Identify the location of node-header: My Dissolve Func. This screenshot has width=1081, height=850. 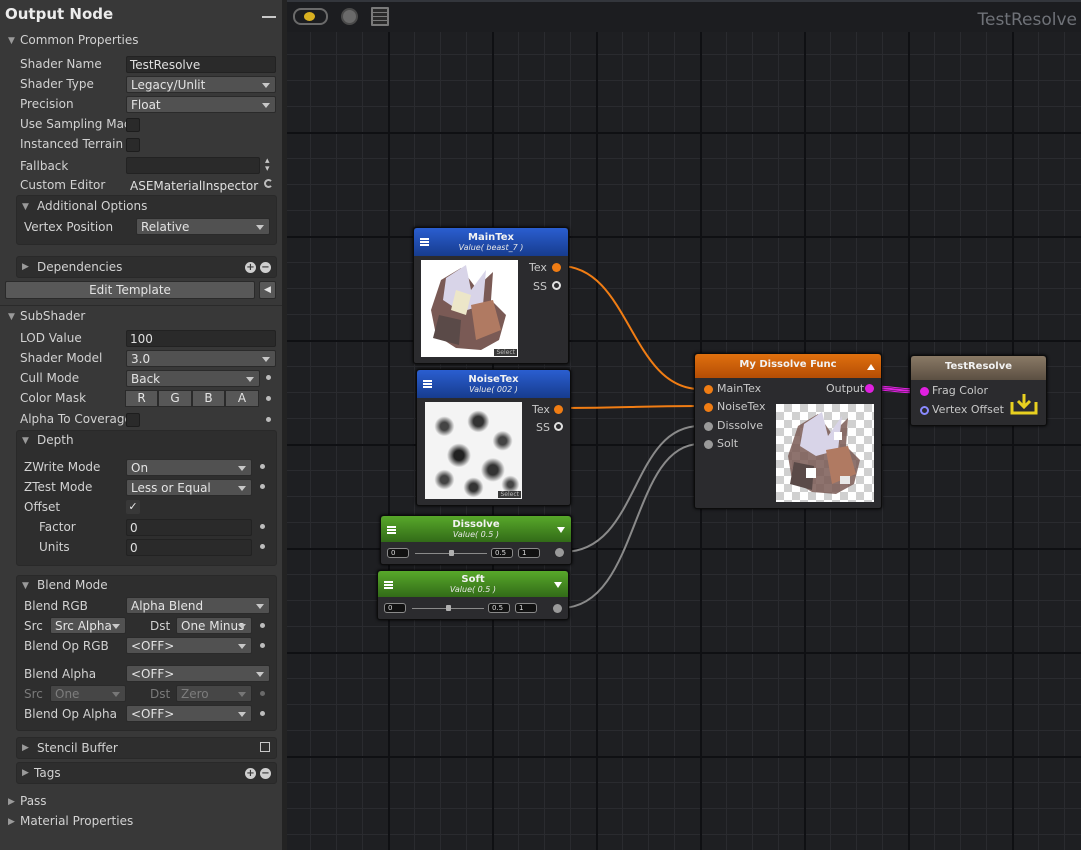
(788, 366).